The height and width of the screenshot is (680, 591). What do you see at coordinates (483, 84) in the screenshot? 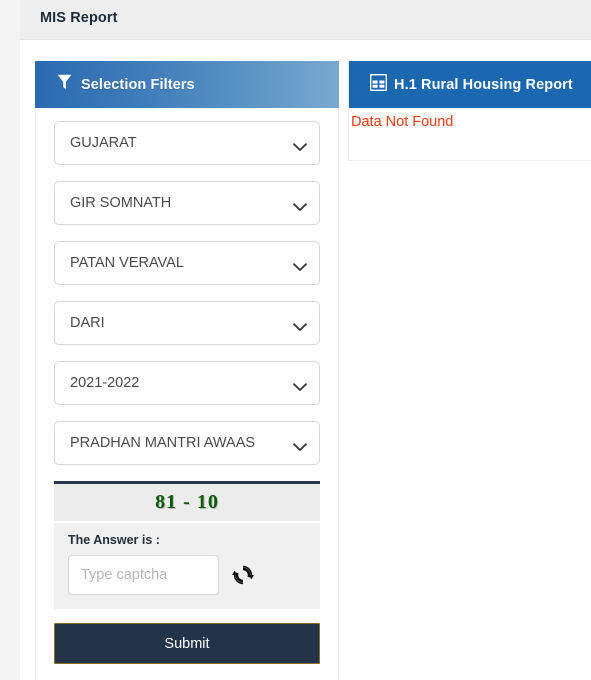
I see `rural-housing-report-title: H.1 Rural Housing Report` at bounding box center [483, 84].